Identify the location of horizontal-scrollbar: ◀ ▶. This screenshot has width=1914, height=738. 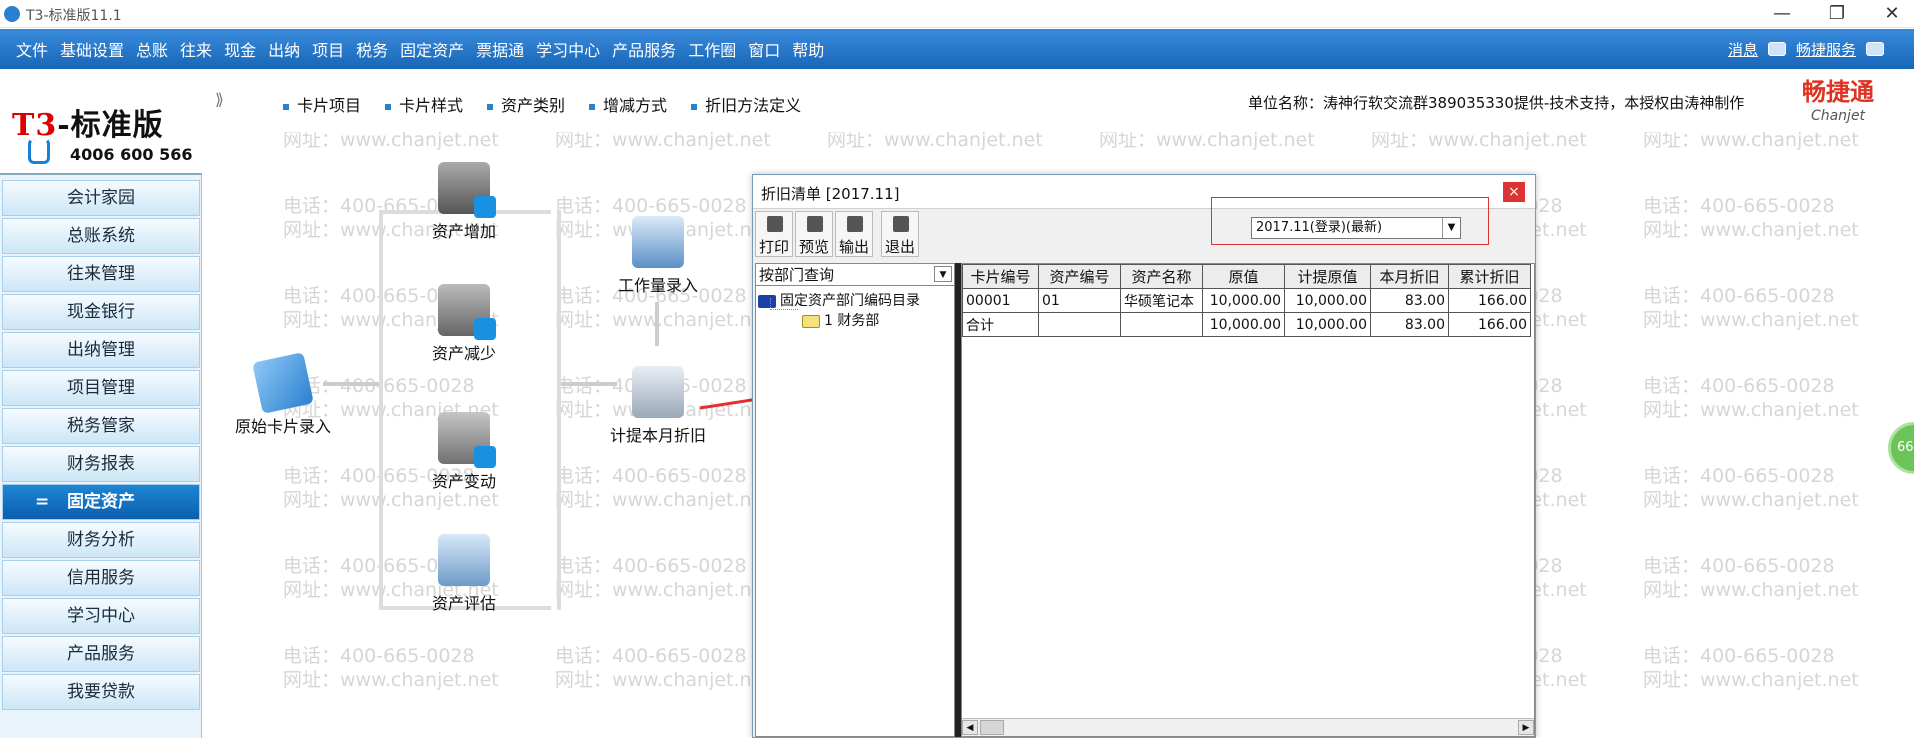
(1248, 727).